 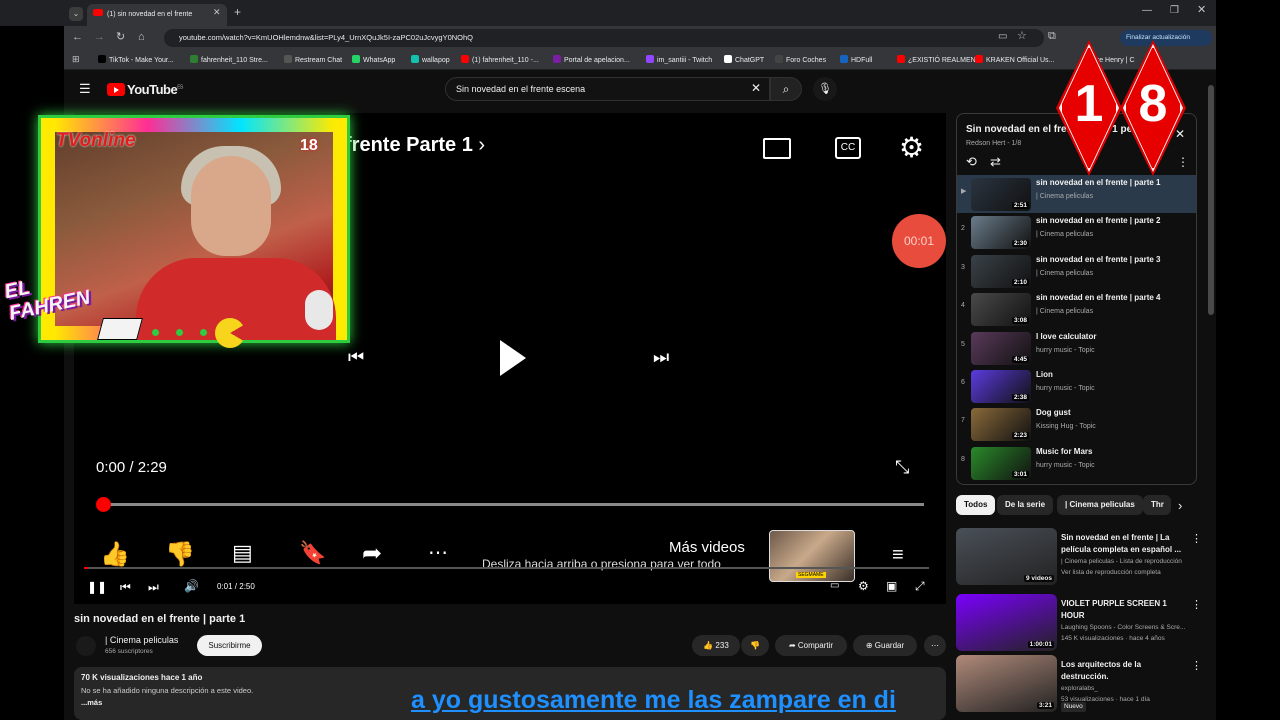 What do you see at coordinates (242, 553) in the screenshot?
I see `comments-icon: ▤` at bounding box center [242, 553].